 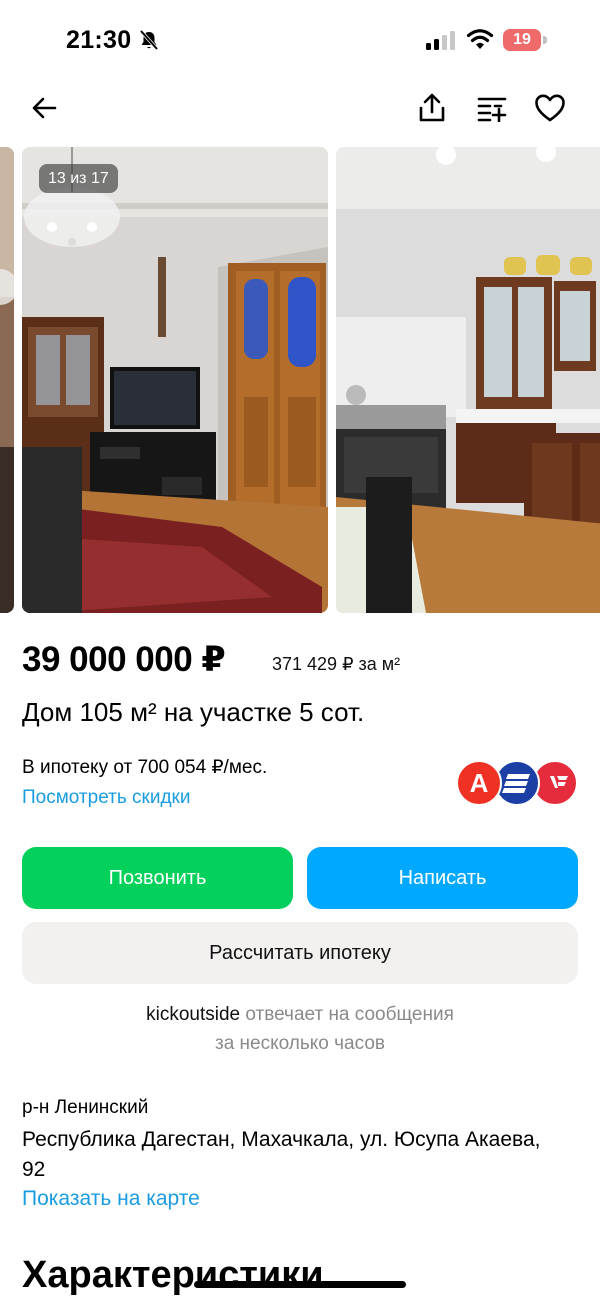 I want to click on battery-icon: 19, so click(x=525, y=40).